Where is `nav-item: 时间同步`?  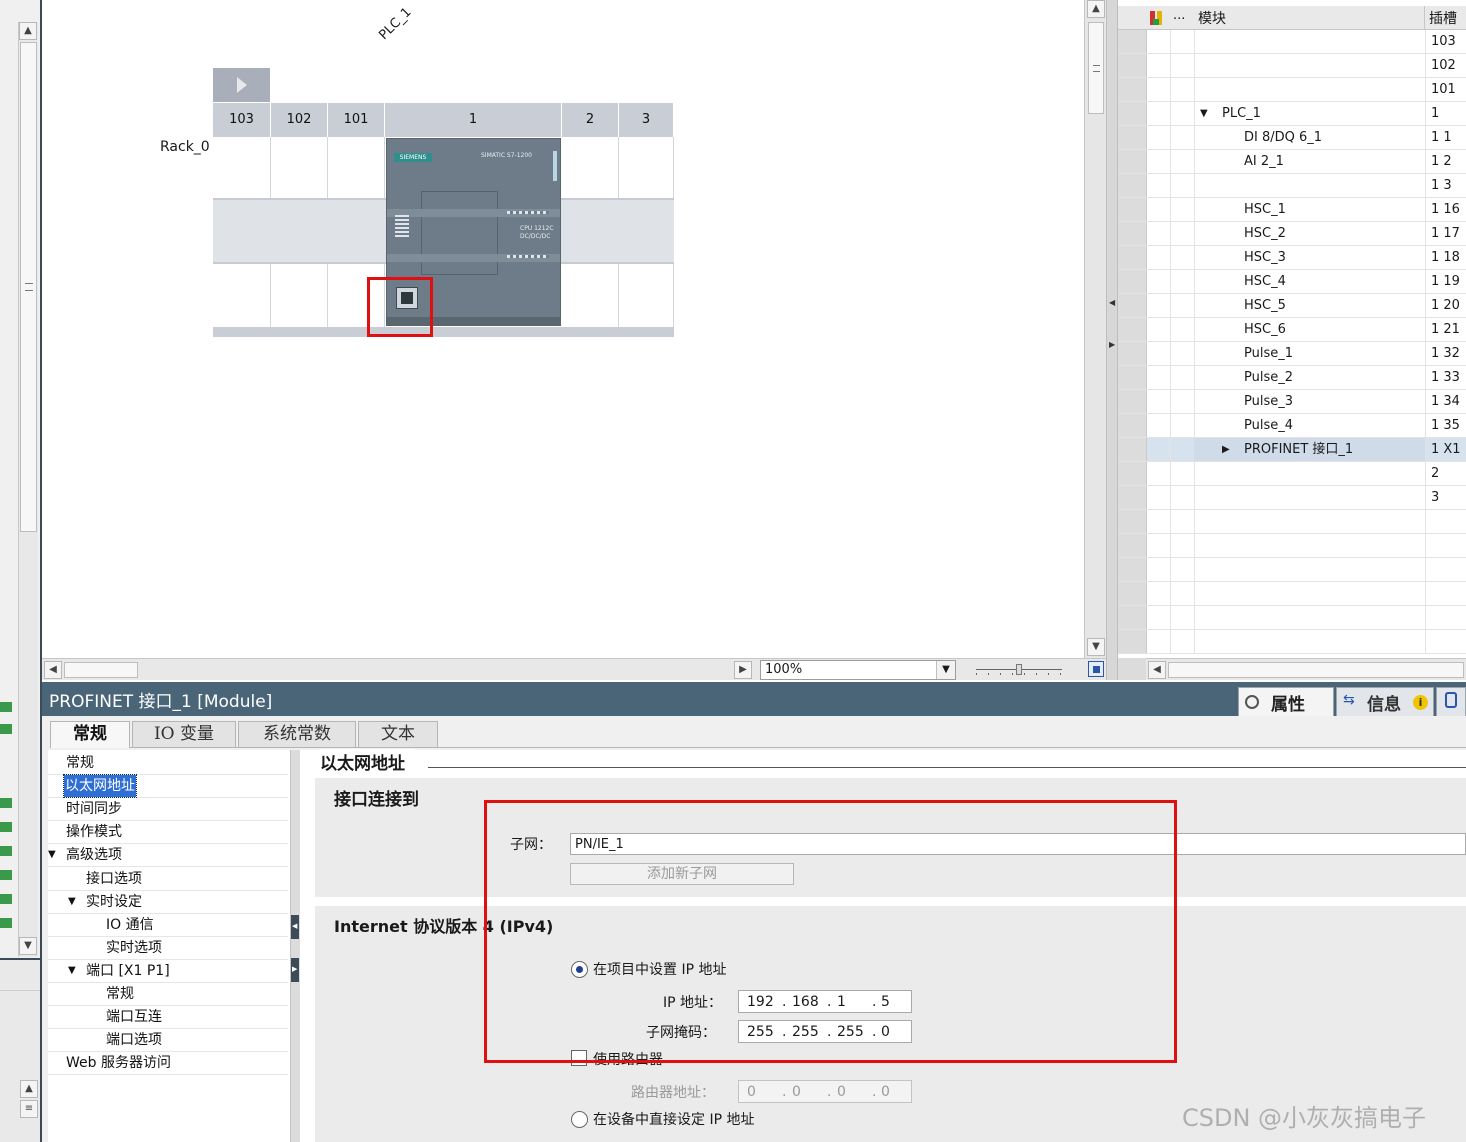
nav-item: 时间同步 is located at coordinates (94, 809).